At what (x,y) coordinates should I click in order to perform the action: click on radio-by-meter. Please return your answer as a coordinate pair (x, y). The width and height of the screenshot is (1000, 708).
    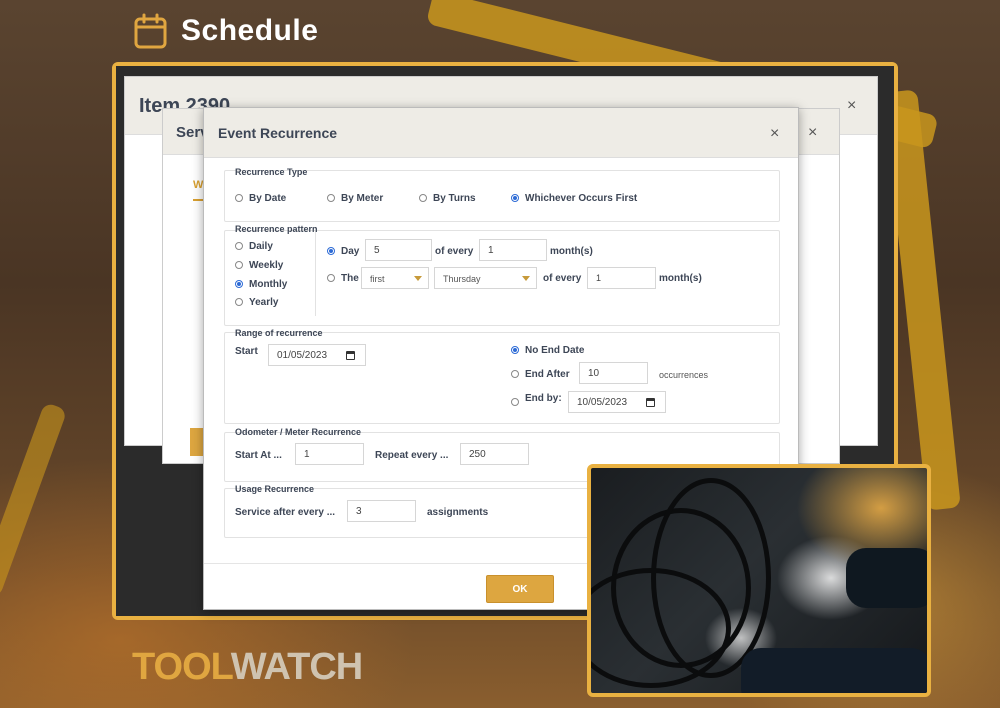
    Looking at the image, I should click on (331, 198).